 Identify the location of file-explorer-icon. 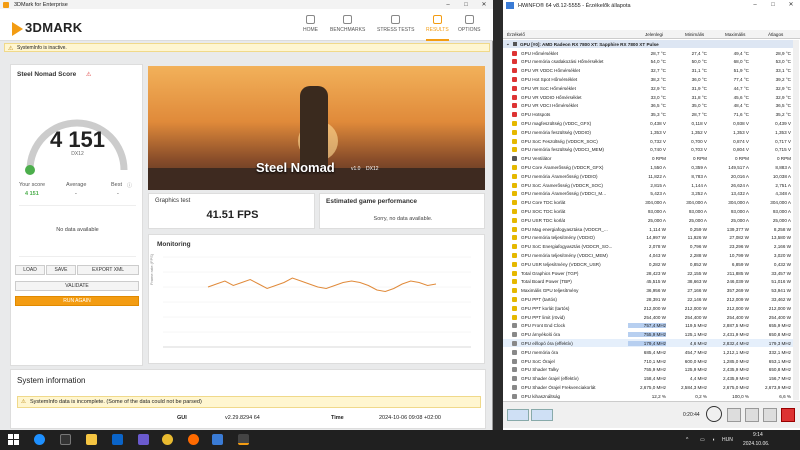
(91, 439).